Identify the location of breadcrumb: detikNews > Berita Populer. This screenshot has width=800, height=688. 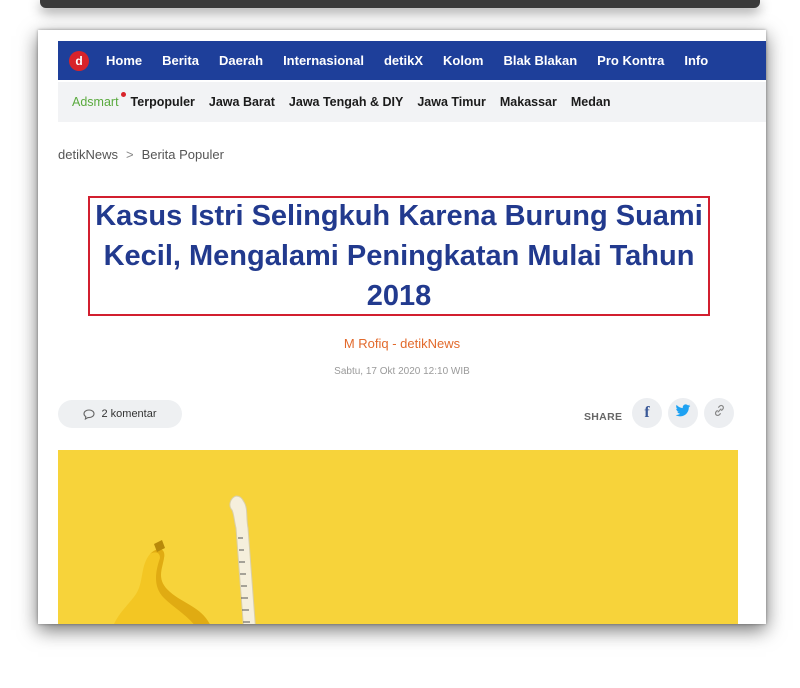
(141, 154).